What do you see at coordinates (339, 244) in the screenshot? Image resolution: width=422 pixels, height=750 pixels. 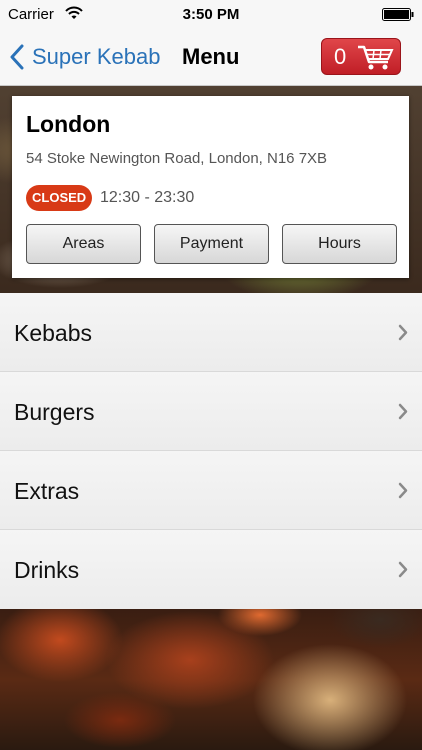 I see `hours-button: Hours` at bounding box center [339, 244].